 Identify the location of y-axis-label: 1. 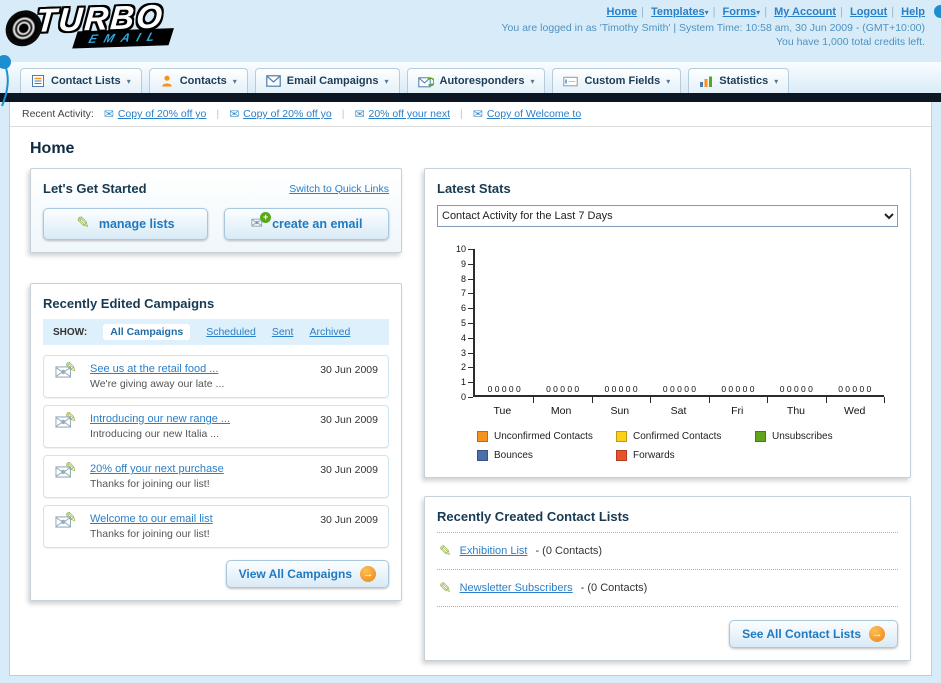
(463, 382).